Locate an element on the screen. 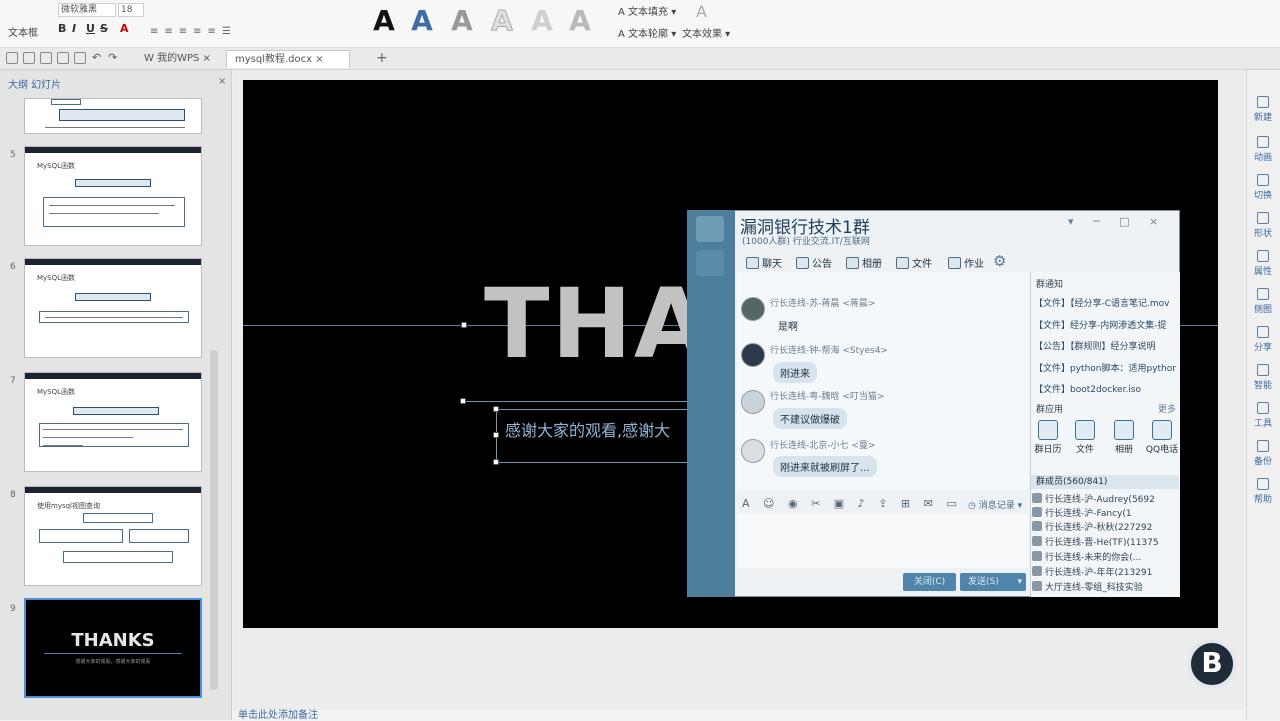 This screenshot has height=721, width=1280. align-icons: ≡≡≡≡≡☰ is located at coordinates (193, 31).